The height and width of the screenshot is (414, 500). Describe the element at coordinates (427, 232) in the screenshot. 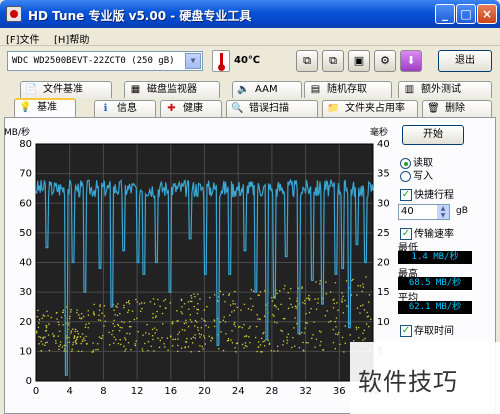

I see `transfer-rate-option: ✓ 传输速率` at that location.